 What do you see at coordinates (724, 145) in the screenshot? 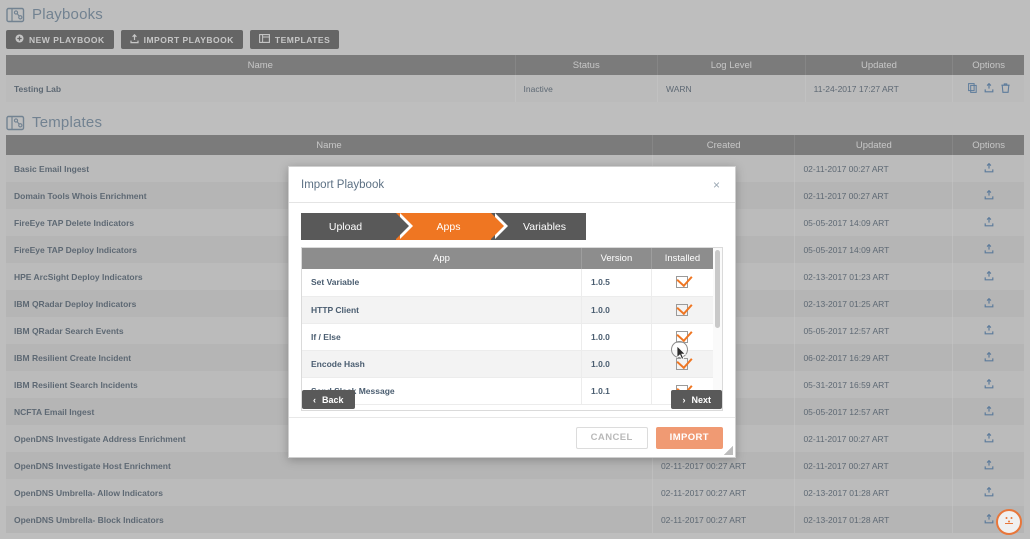
I see `col-created: Created` at bounding box center [724, 145].